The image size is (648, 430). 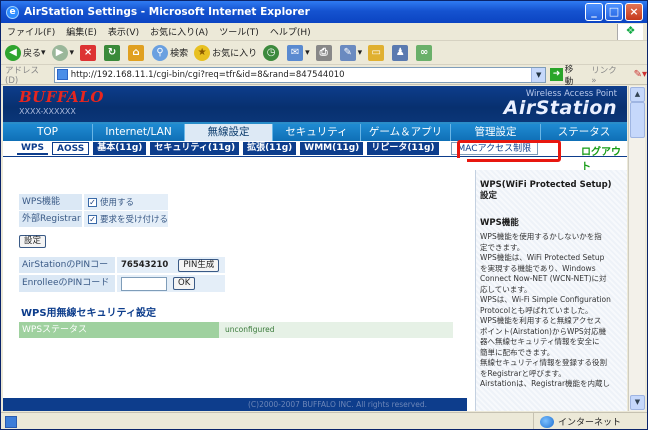 I want to click on messenger-button: ♟, so click(x=401, y=52).